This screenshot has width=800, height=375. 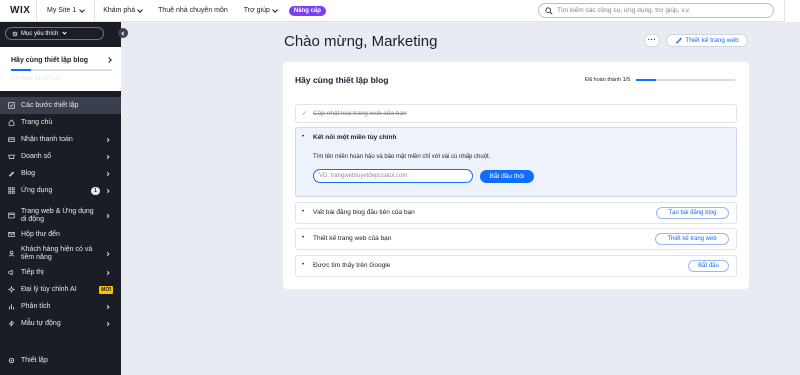 I want to click on sidebar-item-label: Phân tích, so click(x=36, y=306).